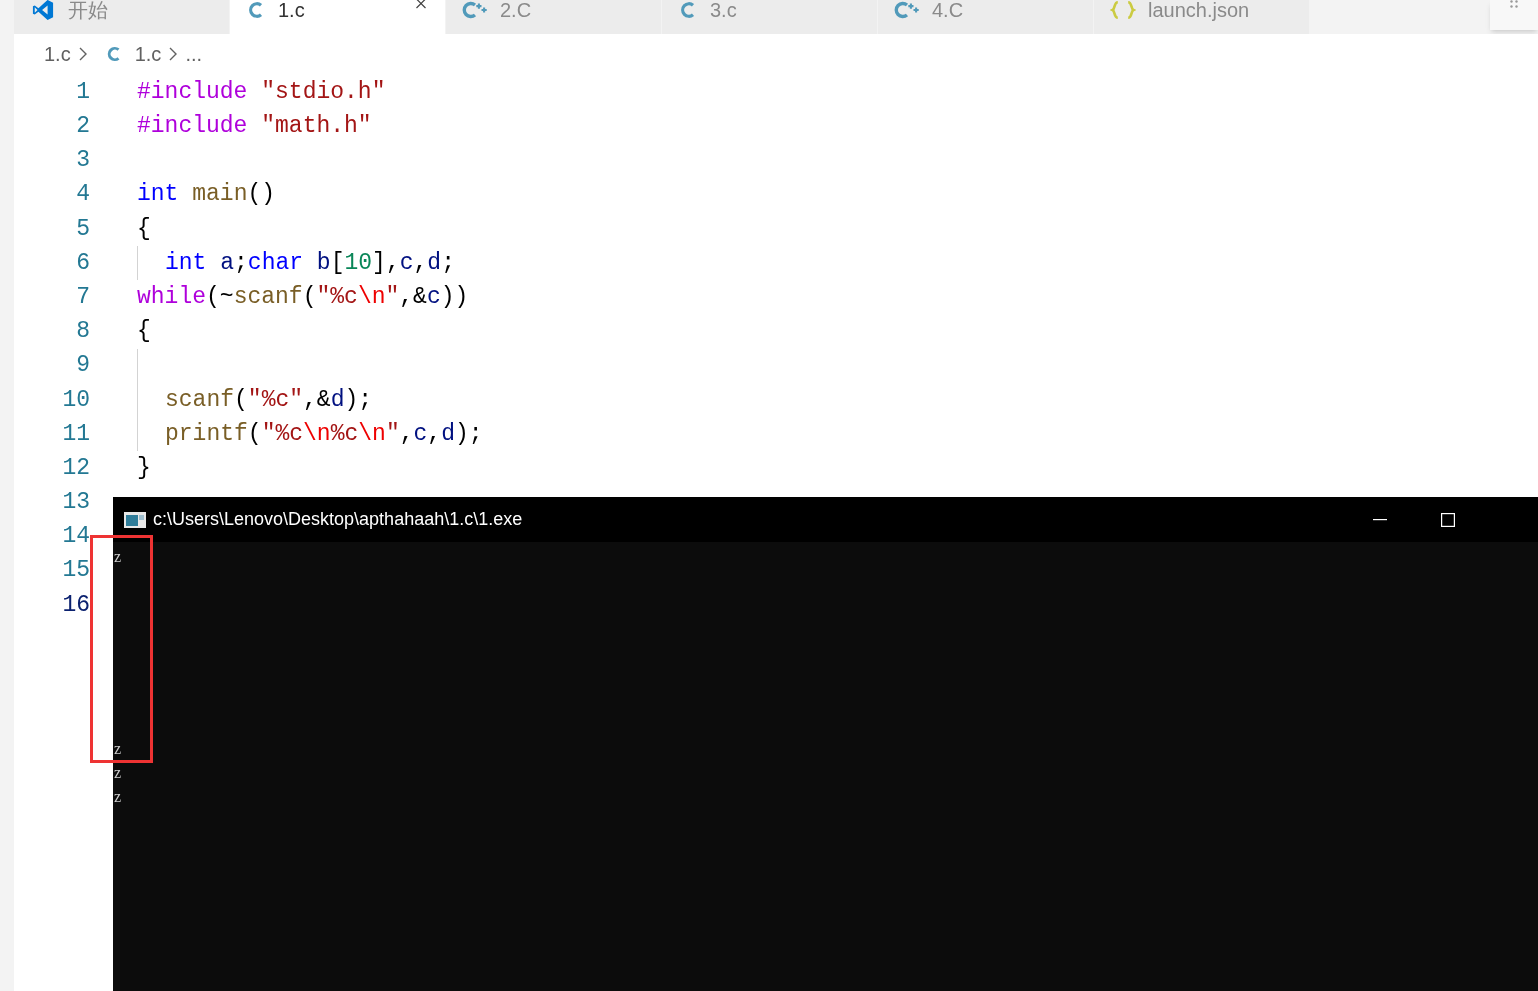 This screenshot has height=991, width=1538. What do you see at coordinates (82, 161) in the screenshot?
I see `line-number: 3` at bounding box center [82, 161].